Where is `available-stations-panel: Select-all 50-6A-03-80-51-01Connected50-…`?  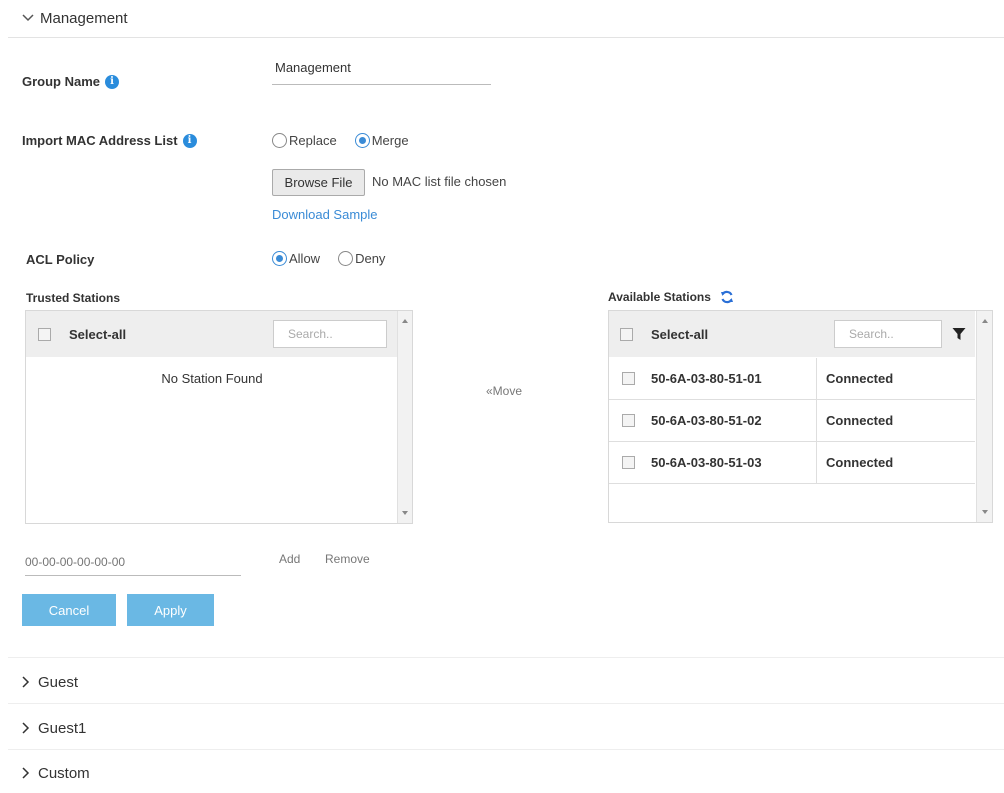
available-stations-panel: Select-all 50-6A-03-80-51-01Connected50-… is located at coordinates (800, 416).